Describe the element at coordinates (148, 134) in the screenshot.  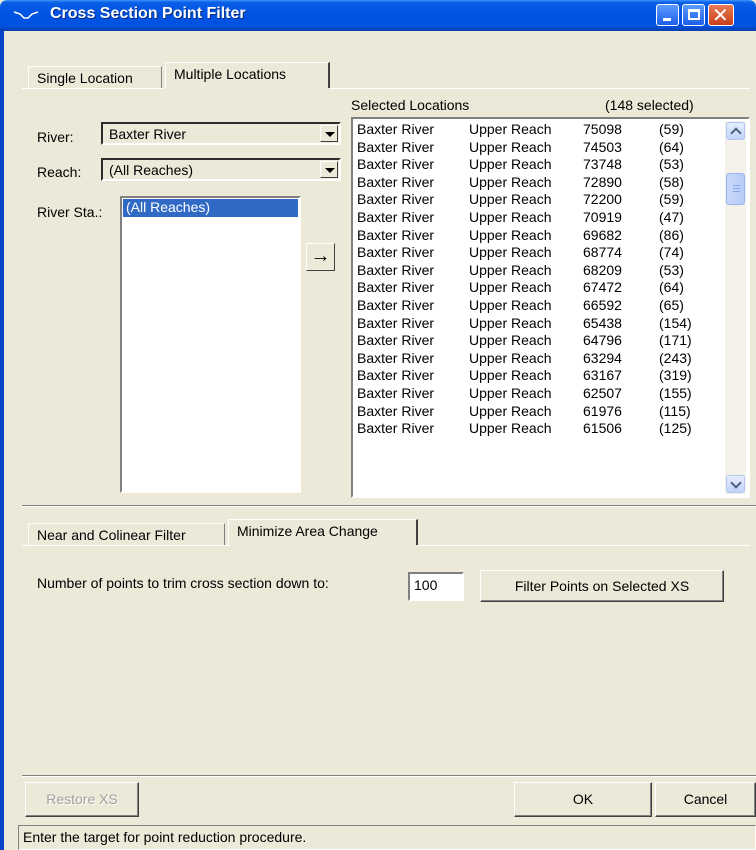
I see `river-select-value: Baxter River` at that location.